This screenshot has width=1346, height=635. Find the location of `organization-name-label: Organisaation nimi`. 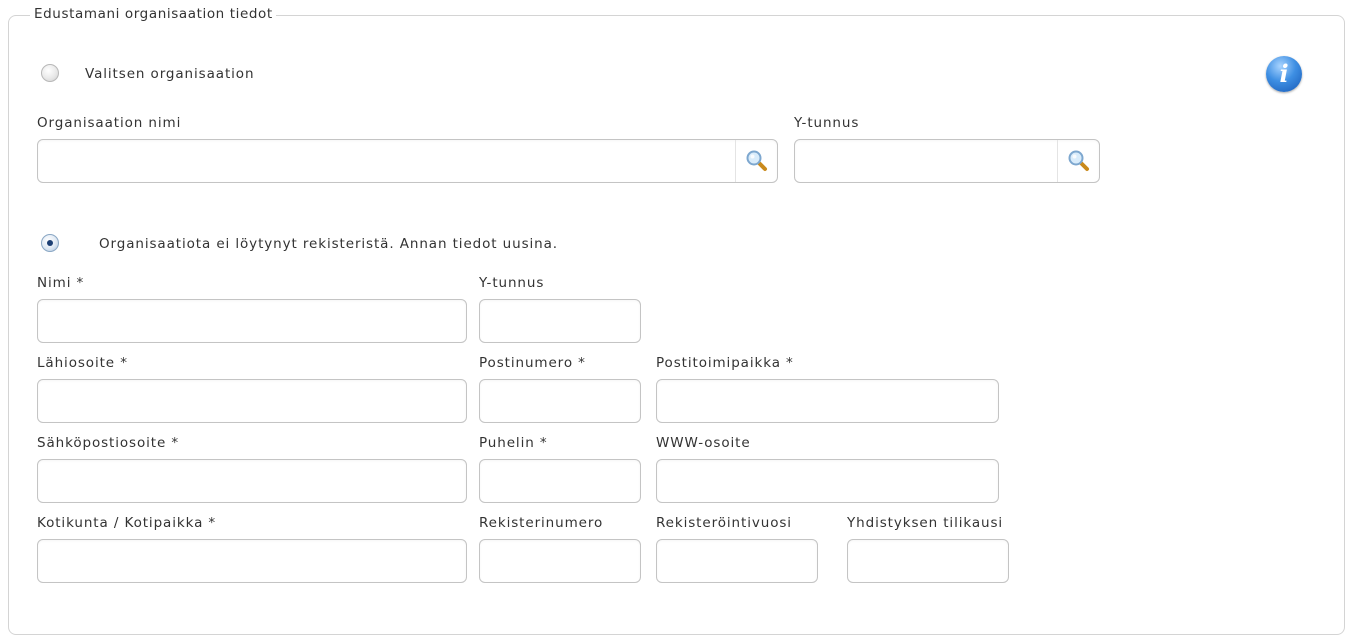

organization-name-label: Organisaation nimi is located at coordinates (109, 123).